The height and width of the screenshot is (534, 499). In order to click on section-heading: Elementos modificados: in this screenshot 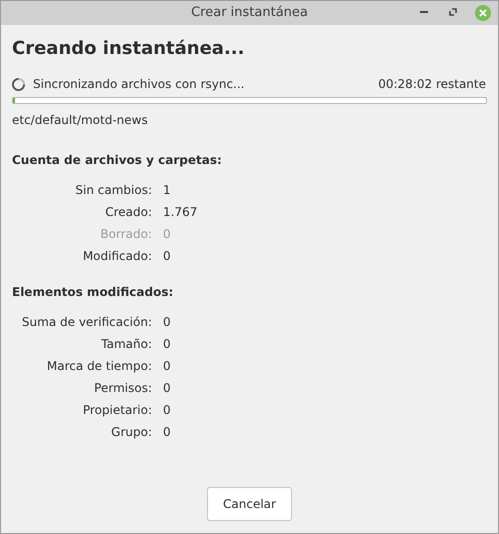, I will do `click(93, 292)`.